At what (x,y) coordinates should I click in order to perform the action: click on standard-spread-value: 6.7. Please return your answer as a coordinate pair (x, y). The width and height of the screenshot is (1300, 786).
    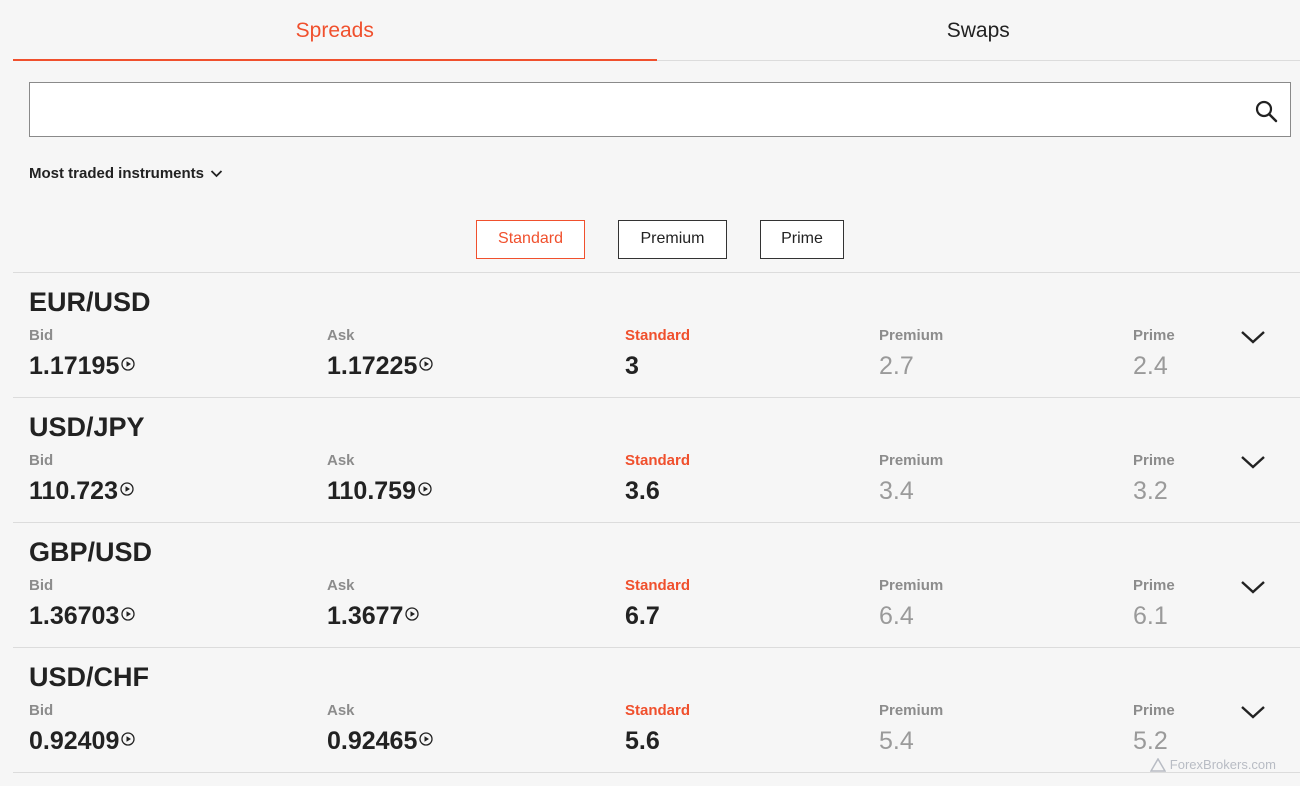
    Looking at the image, I should click on (642, 616).